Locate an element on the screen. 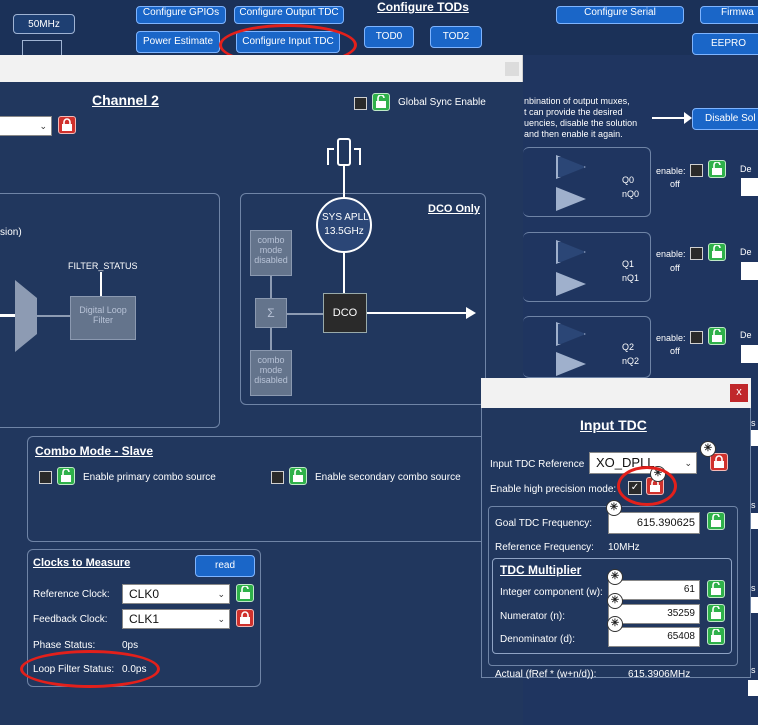  info-line-2: t can provide the desired is located at coordinates (573, 112).